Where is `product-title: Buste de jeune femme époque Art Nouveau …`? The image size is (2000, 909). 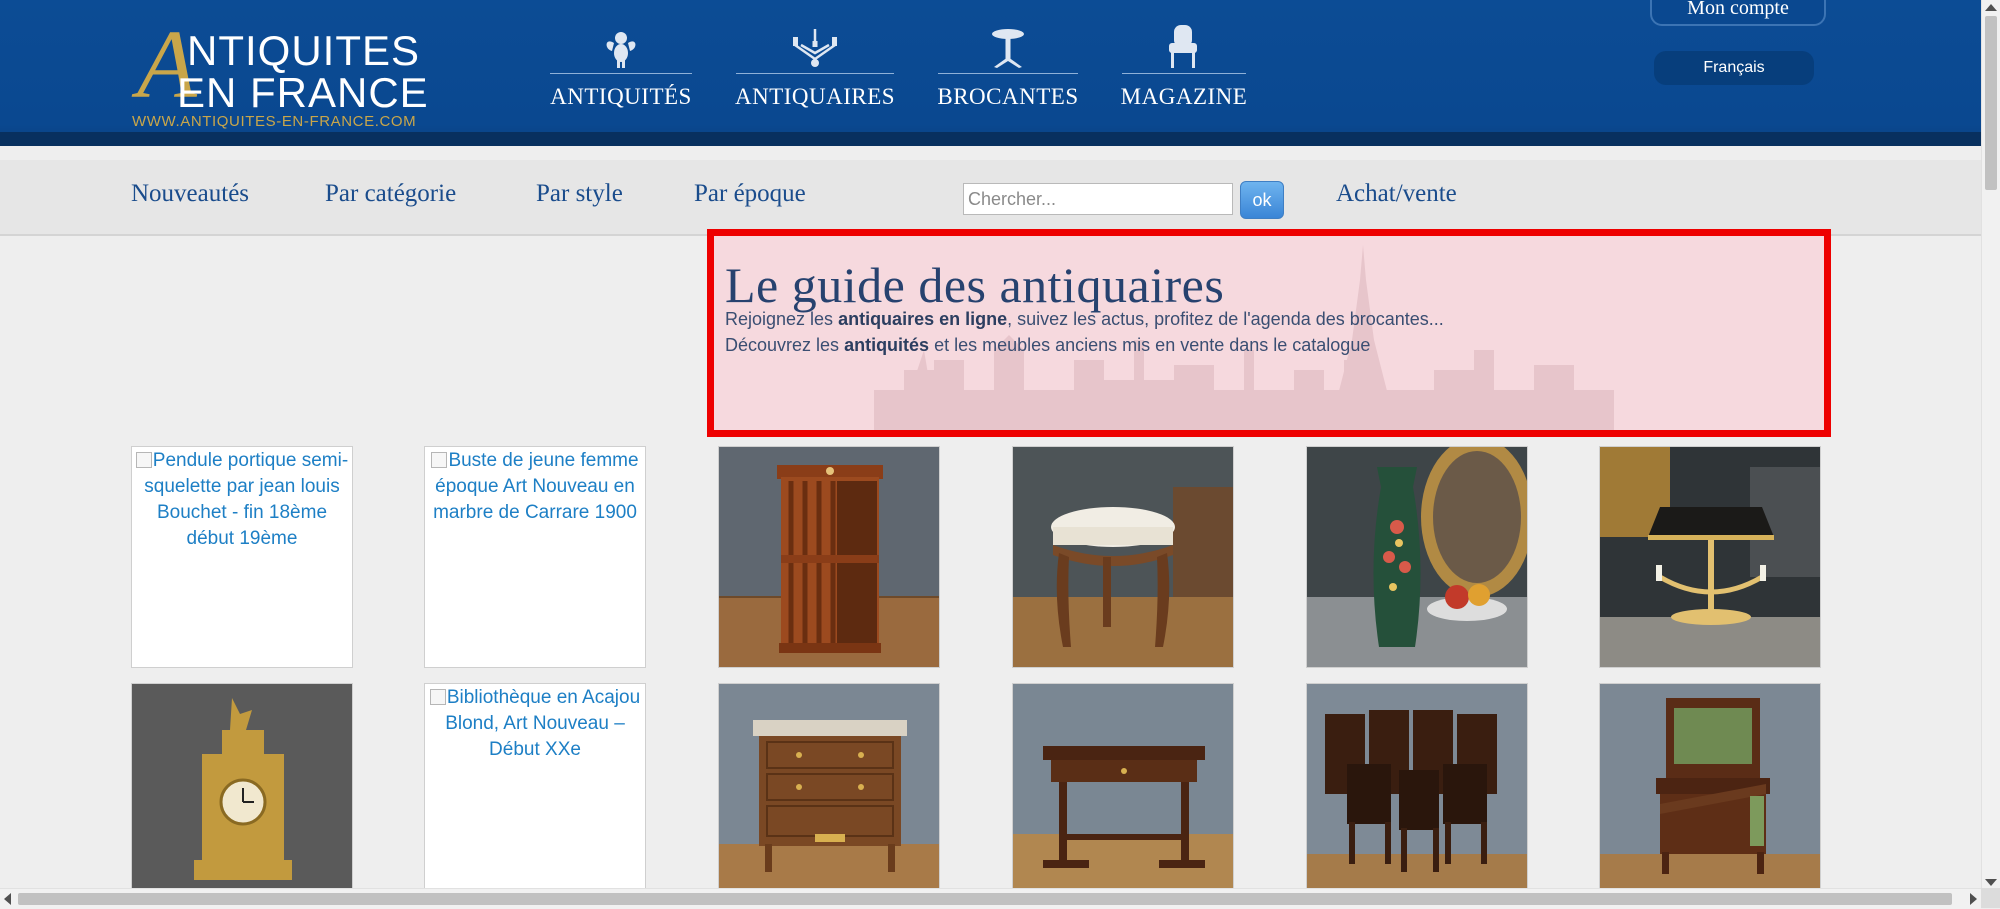 product-title: Buste de jeune femme époque Art Nouveau … is located at coordinates (536, 486).